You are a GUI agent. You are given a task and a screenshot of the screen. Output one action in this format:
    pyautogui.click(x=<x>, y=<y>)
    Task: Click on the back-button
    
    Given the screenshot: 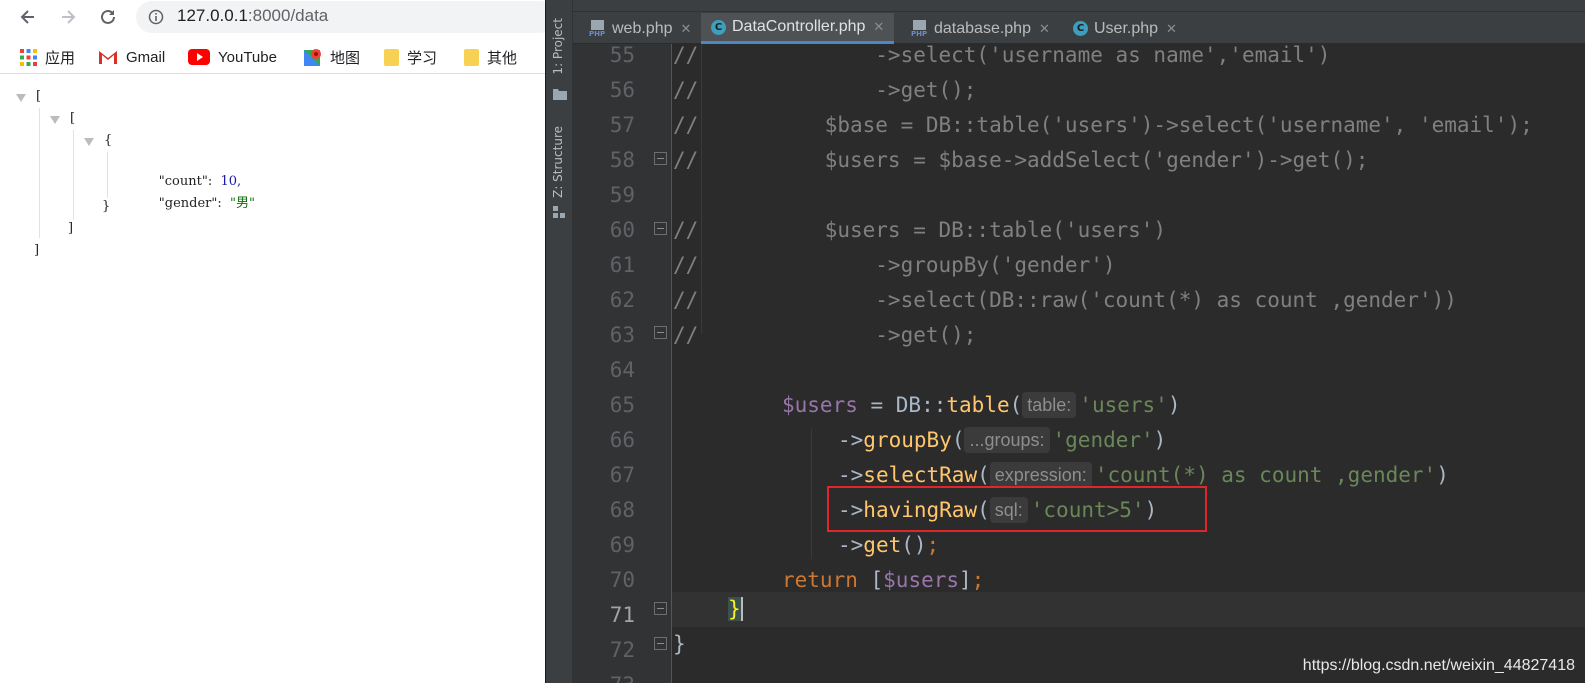 What is the action you would take?
    pyautogui.click(x=28, y=17)
    